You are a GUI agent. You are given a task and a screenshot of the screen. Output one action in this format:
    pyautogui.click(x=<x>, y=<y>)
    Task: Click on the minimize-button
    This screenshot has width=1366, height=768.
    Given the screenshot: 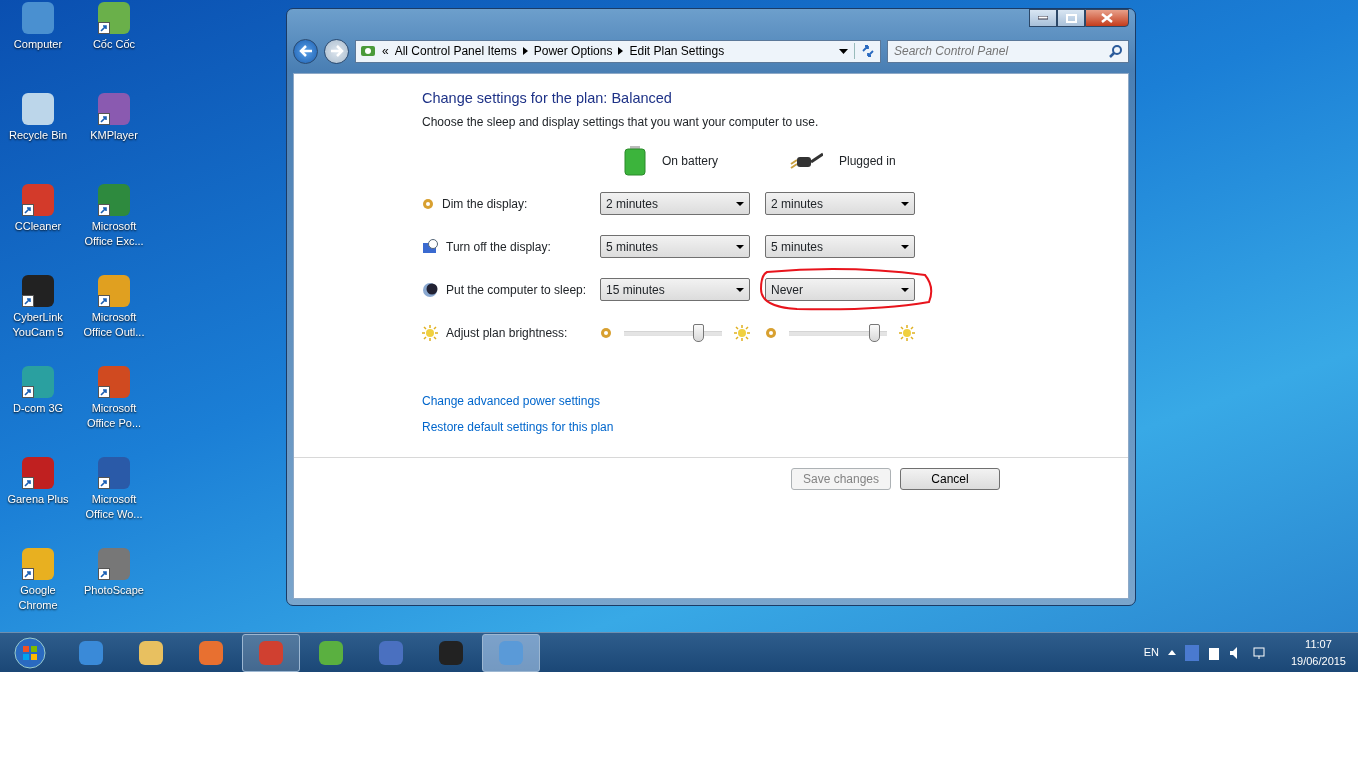 What is the action you would take?
    pyautogui.click(x=1043, y=18)
    